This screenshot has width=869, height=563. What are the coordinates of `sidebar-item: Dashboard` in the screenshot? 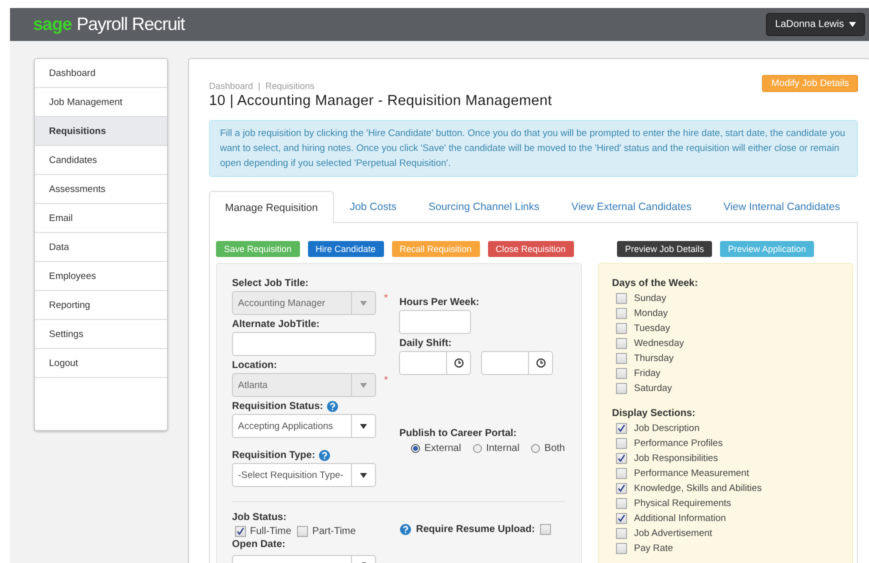 It's located at (101, 73).